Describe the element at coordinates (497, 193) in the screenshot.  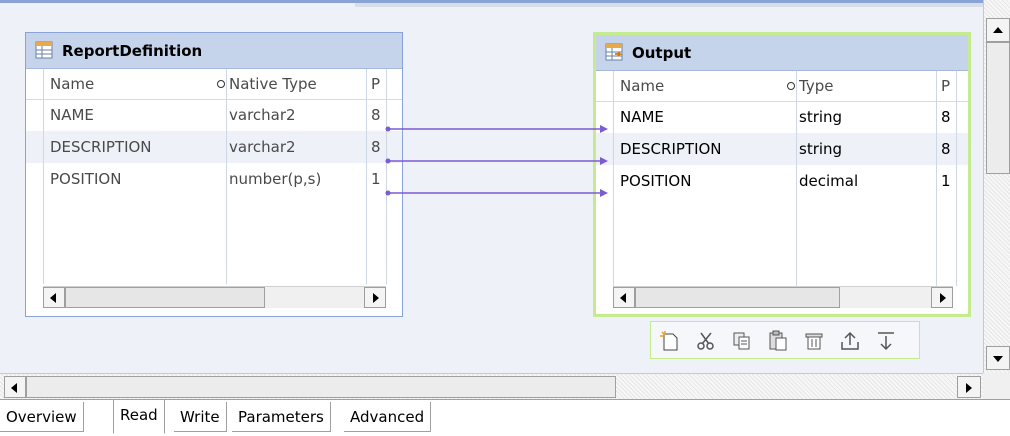
I see `link-position` at that location.